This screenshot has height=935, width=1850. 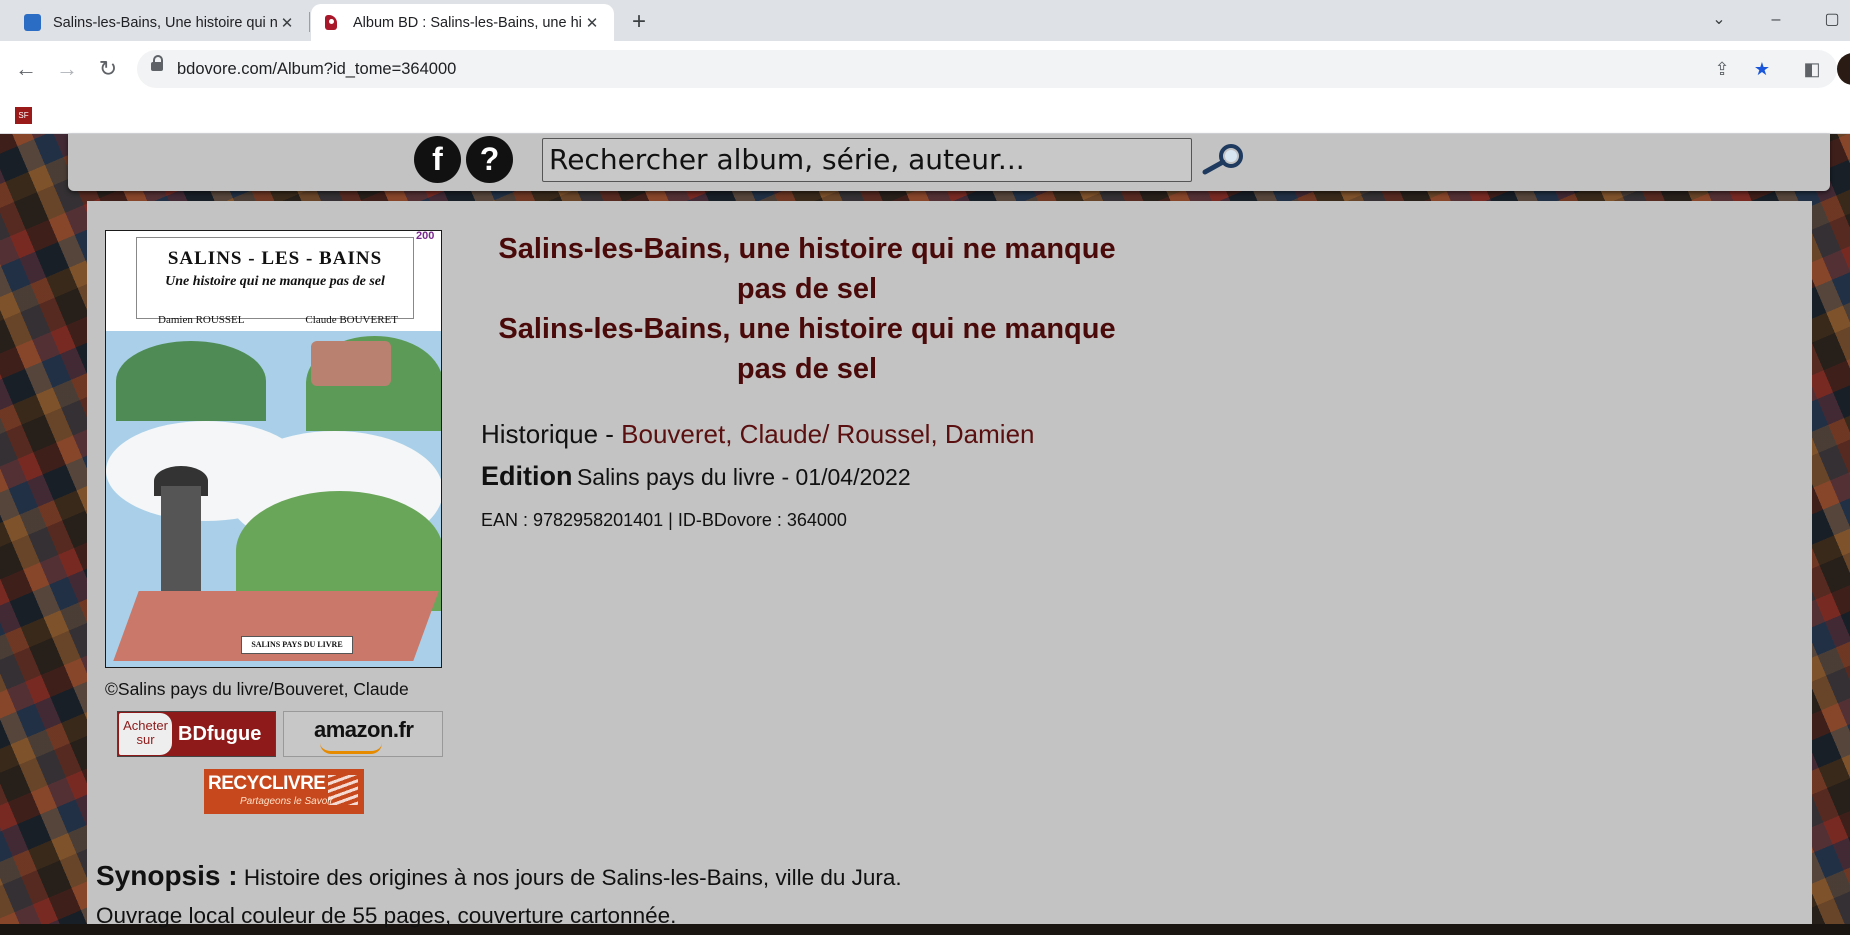 What do you see at coordinates (527, 476) in the screenshot?
I see `edition-label: Edition` at bounding box center [527, 476].